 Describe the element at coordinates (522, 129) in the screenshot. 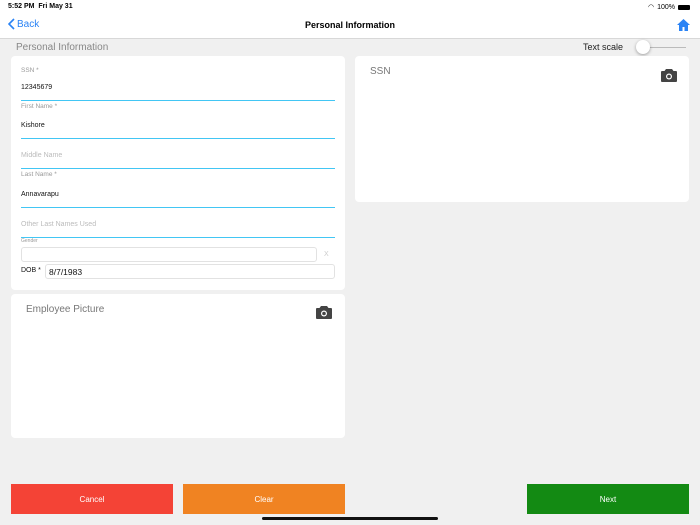

I see `ssn-card: SSN` at that location.